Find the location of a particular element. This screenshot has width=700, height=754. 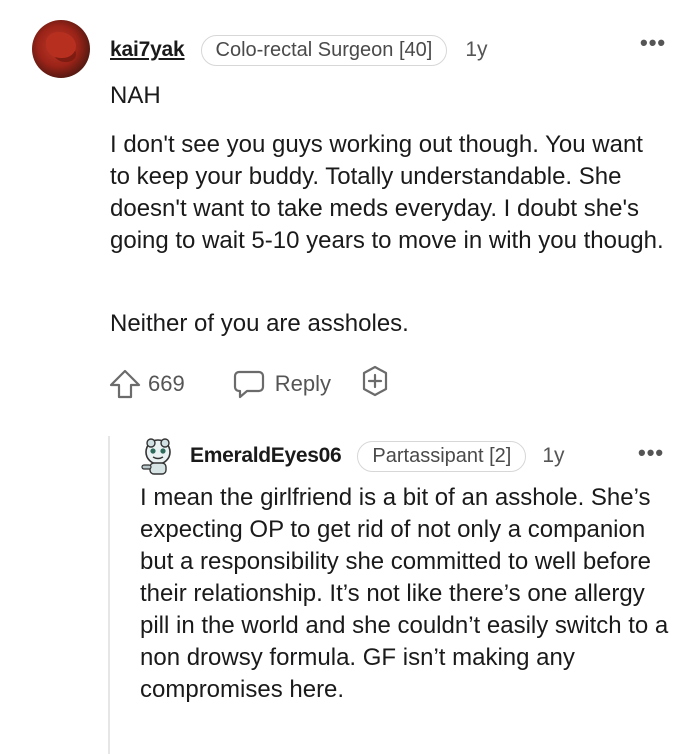

reply-button: Reply is located at coordinates (282, 384).